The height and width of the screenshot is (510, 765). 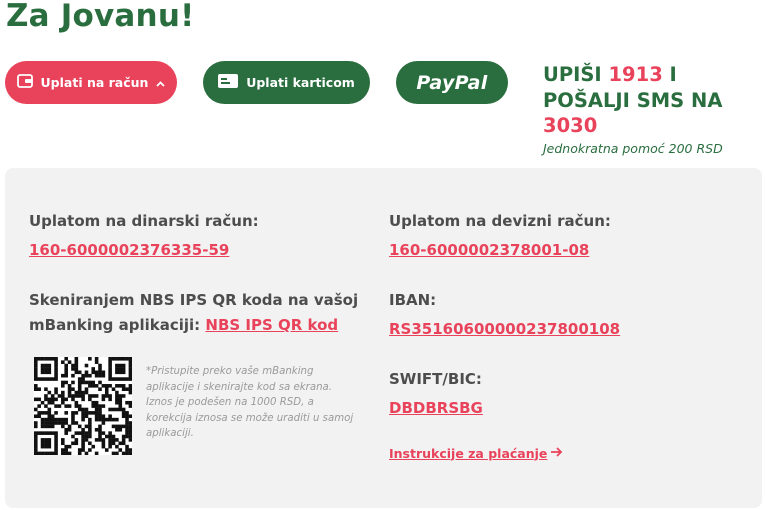 What do you see at coordinates (144, 221) in the screenshot?
I see `dinar-account-label: Uplatom na dinarski račun:` at bounding box center [144, 221].